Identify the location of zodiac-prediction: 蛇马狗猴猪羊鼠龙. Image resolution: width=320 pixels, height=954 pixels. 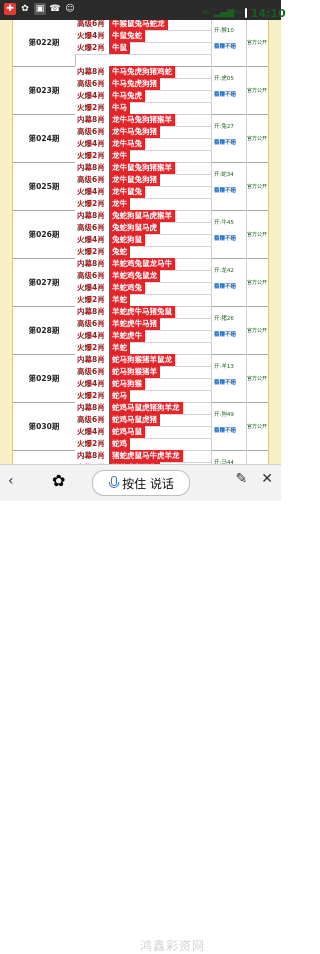
(142, 360).